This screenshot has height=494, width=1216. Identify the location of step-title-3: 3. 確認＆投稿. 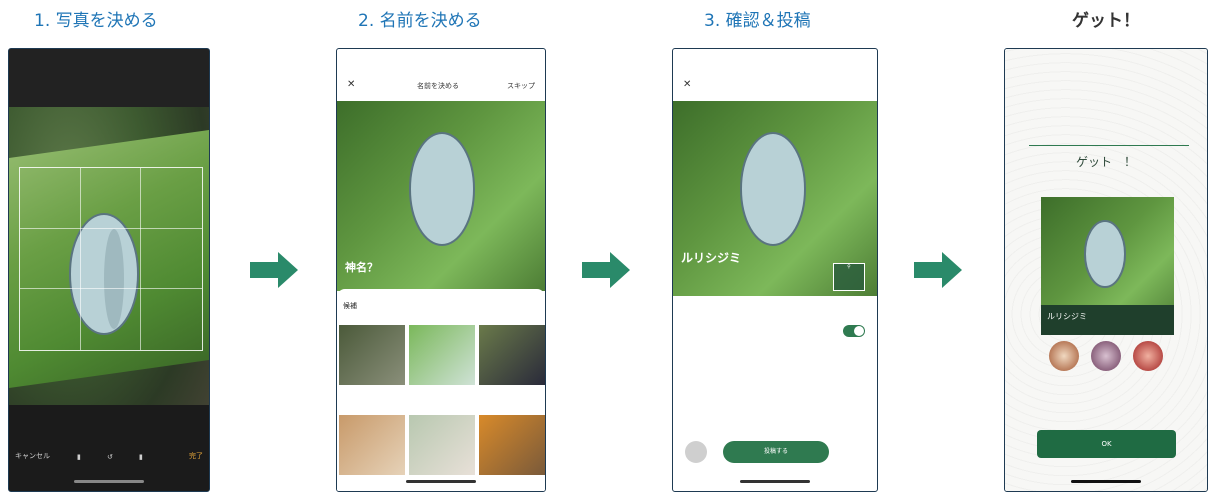
(757, 21).